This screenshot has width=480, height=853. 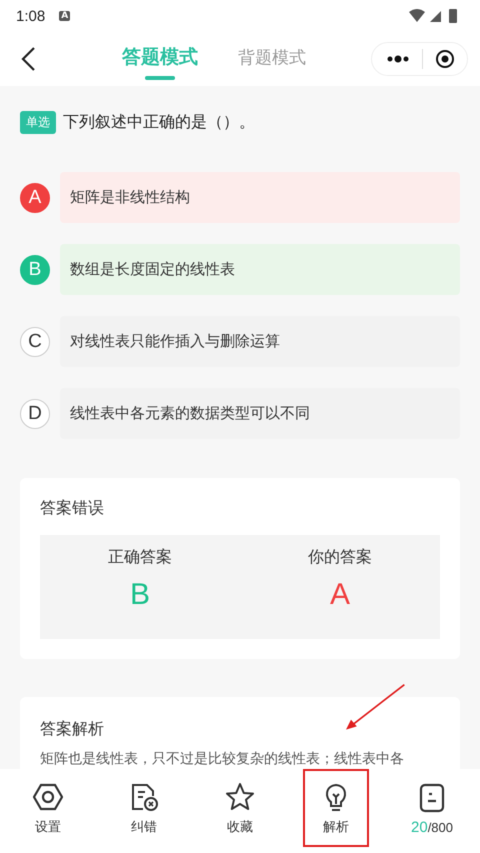 I want to click on nav-item: 纠错, so click(x=144, y=809).